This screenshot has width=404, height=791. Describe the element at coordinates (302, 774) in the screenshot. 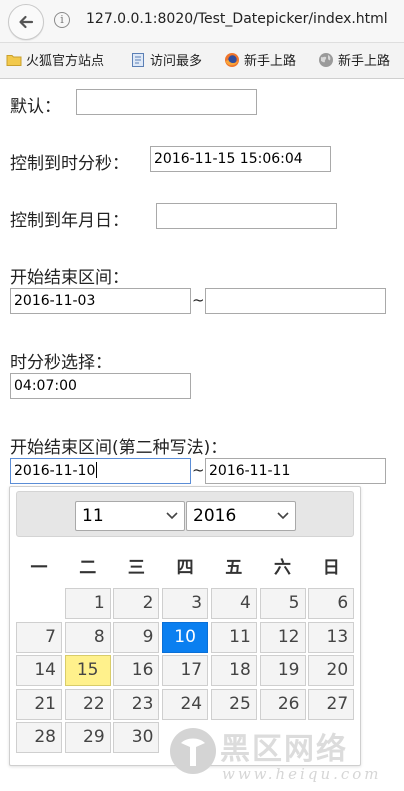

I see `watermark-url: www.heiqu.com` at that location.